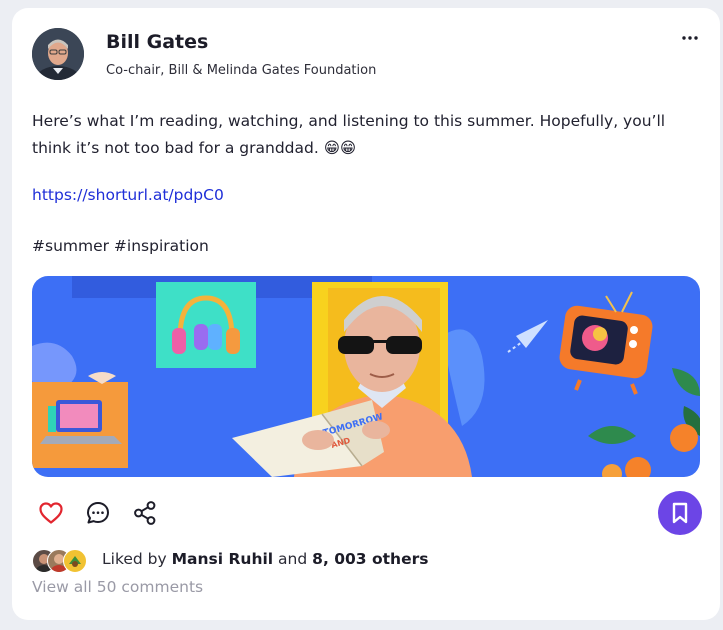 The height and width of the screenshot is (630, 723). What do you see at coordinates (370, 559) in the screenshot?
I see `likes-others-count: 8, 003 others` at bounding box center [370, 559].